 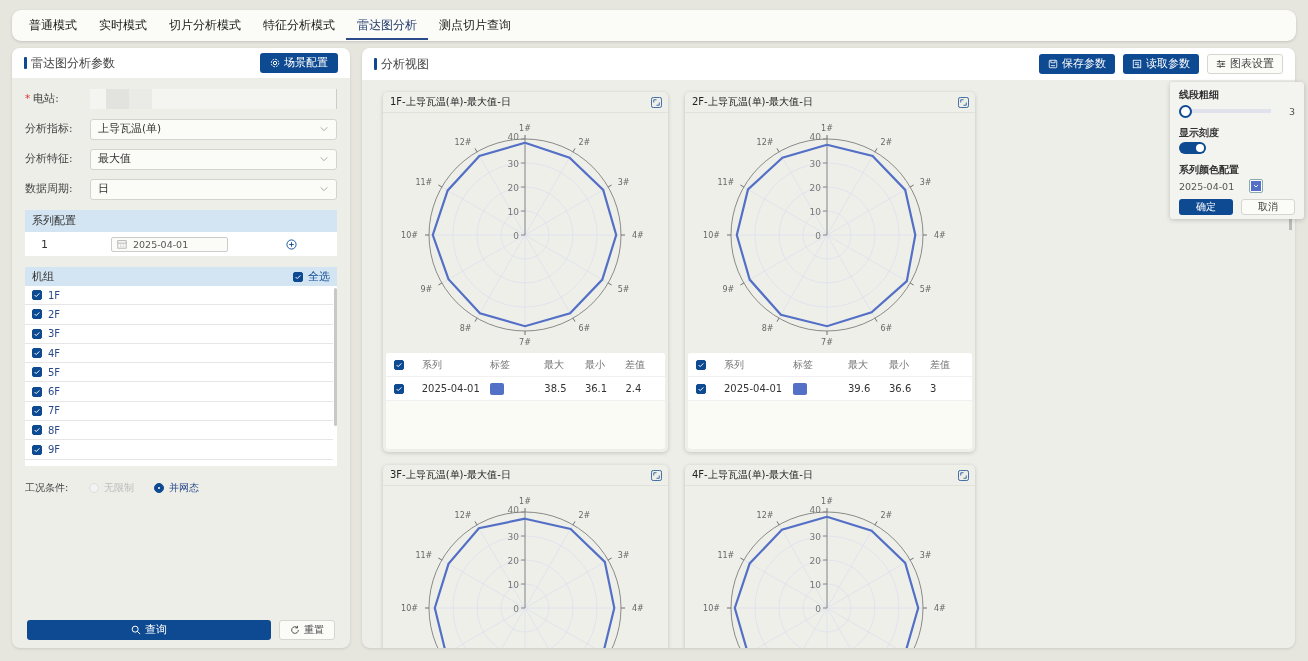 What do you see at coordinates (25, 63) in the screenshot?
I see `title-marker` at bounding box center [25, 63].